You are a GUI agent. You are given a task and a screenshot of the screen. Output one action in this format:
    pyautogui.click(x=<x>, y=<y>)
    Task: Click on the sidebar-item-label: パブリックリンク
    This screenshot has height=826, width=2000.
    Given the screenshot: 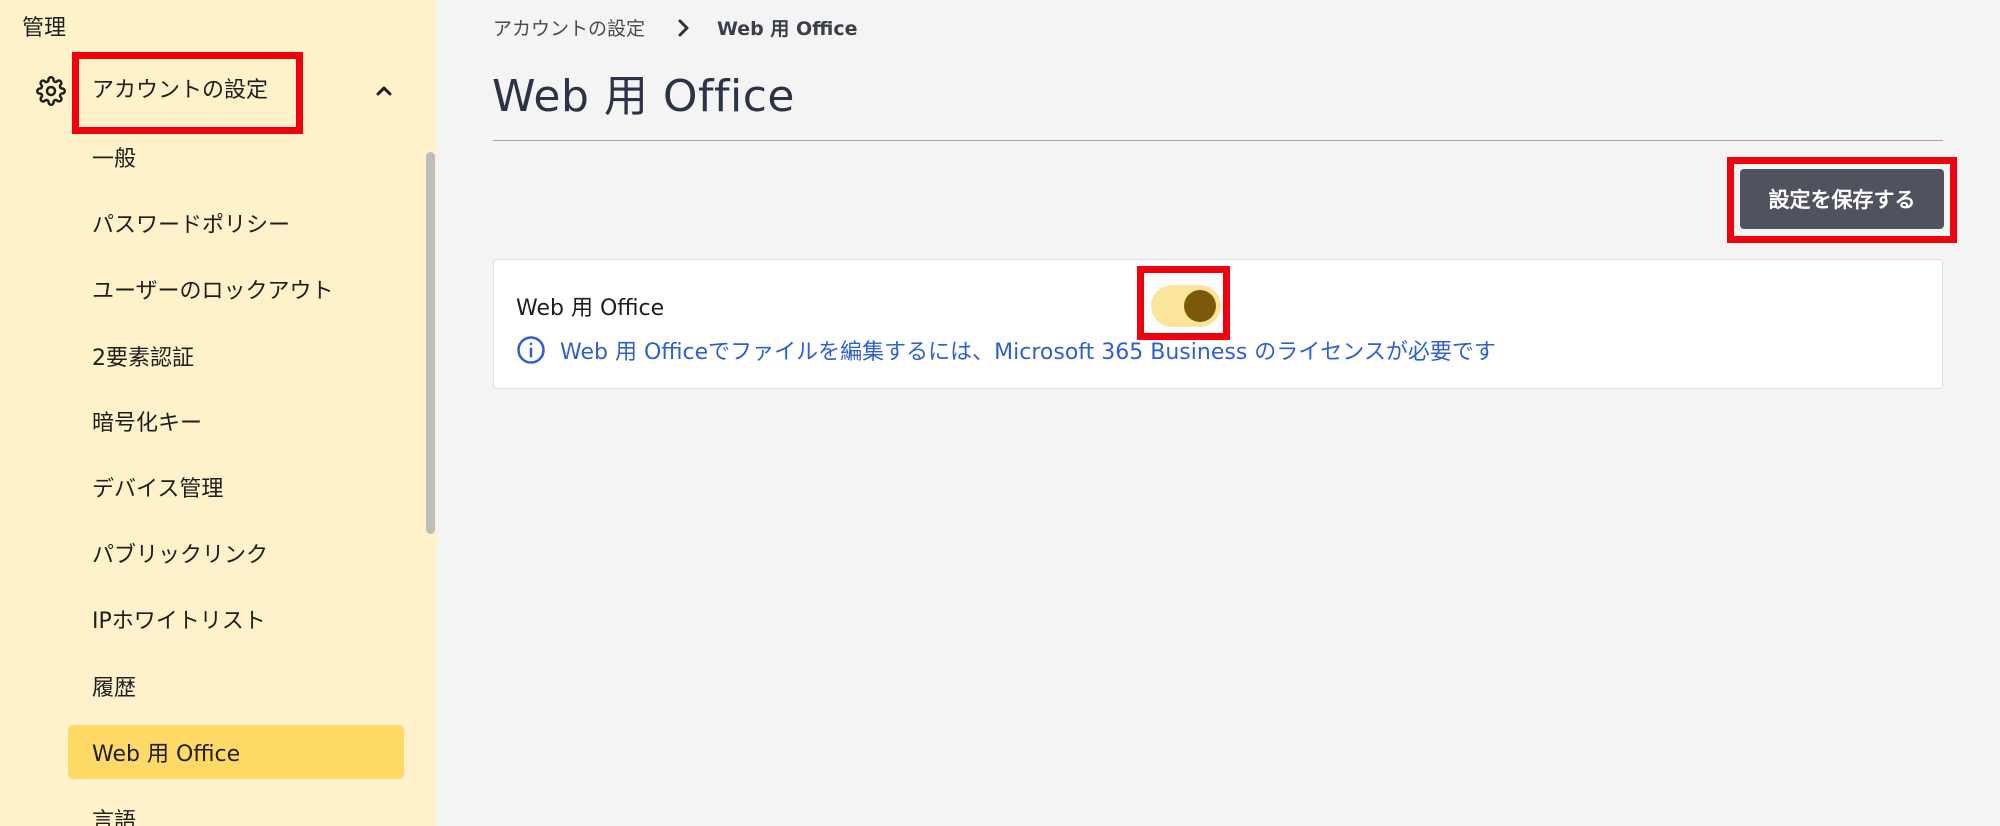 What is the action you would take?
    pyautogui.click(x=180, y=555)
    